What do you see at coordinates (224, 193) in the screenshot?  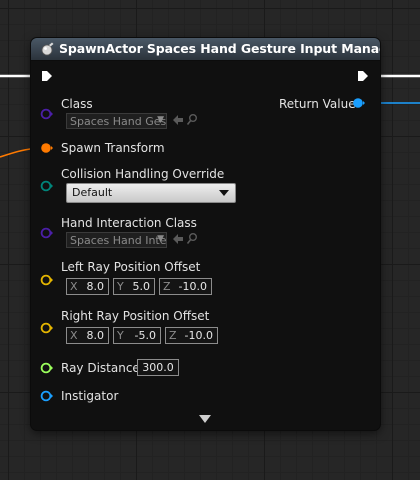 I see `chevron-down-icon` at bounding box center [224, 193].